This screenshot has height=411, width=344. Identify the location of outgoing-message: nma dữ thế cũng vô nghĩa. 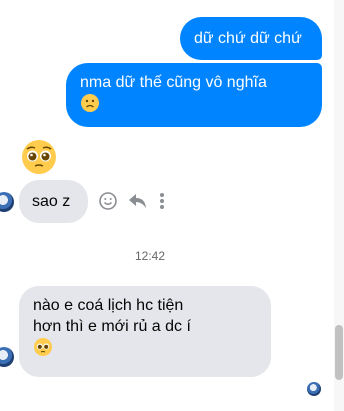
(194, 95).